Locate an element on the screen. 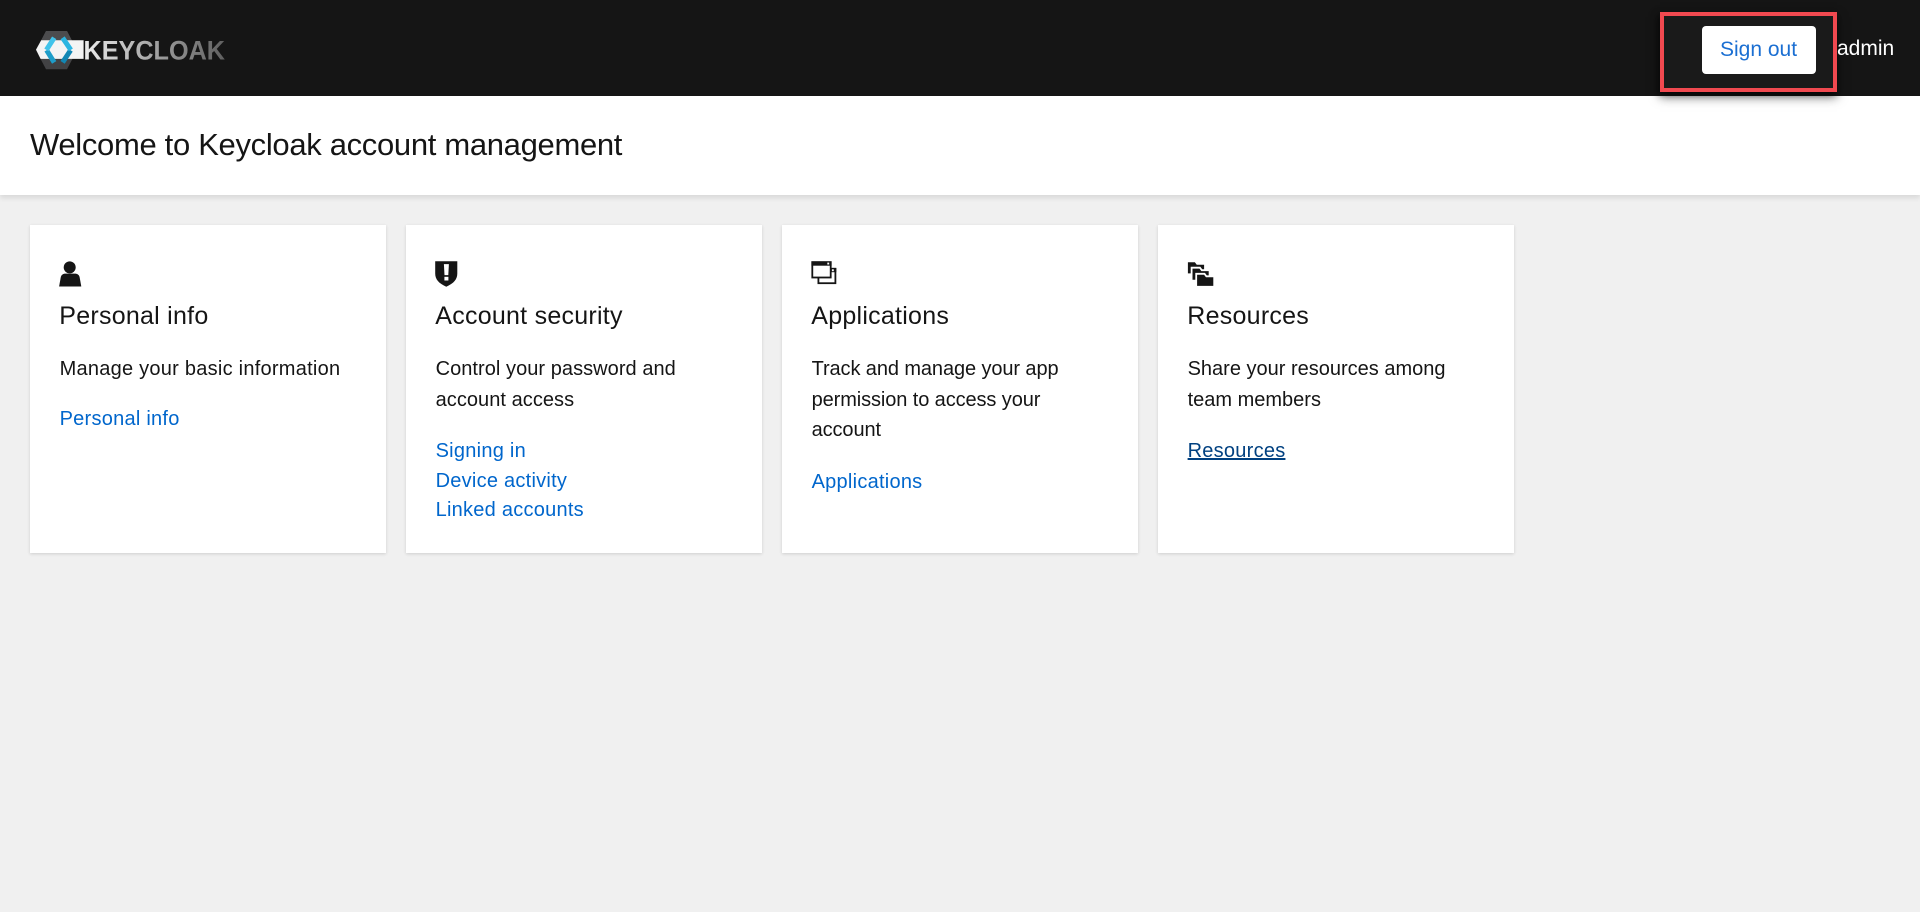 The width and height of the screenshot is (1920, 912). svg-text: KEYCLOAK is located at coordinates (155, 51).